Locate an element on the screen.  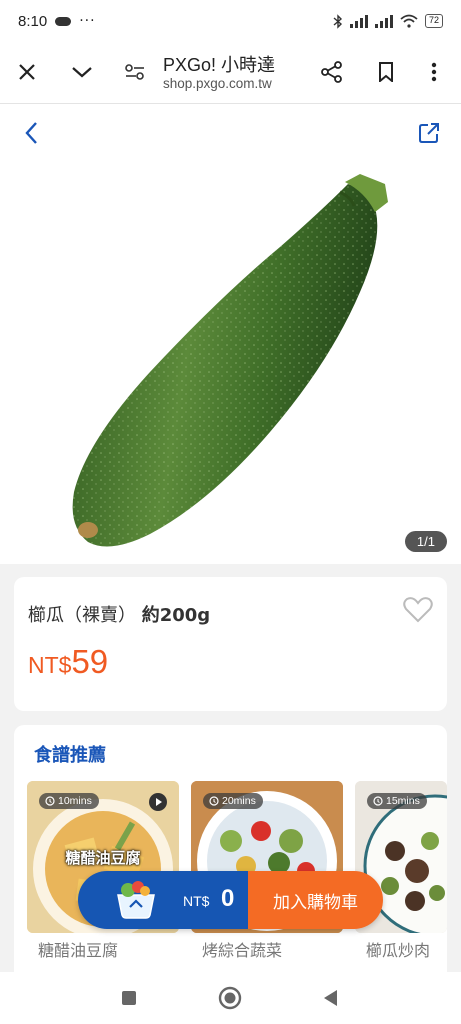
system-navigation-bar is located at coordinates (230, 998).